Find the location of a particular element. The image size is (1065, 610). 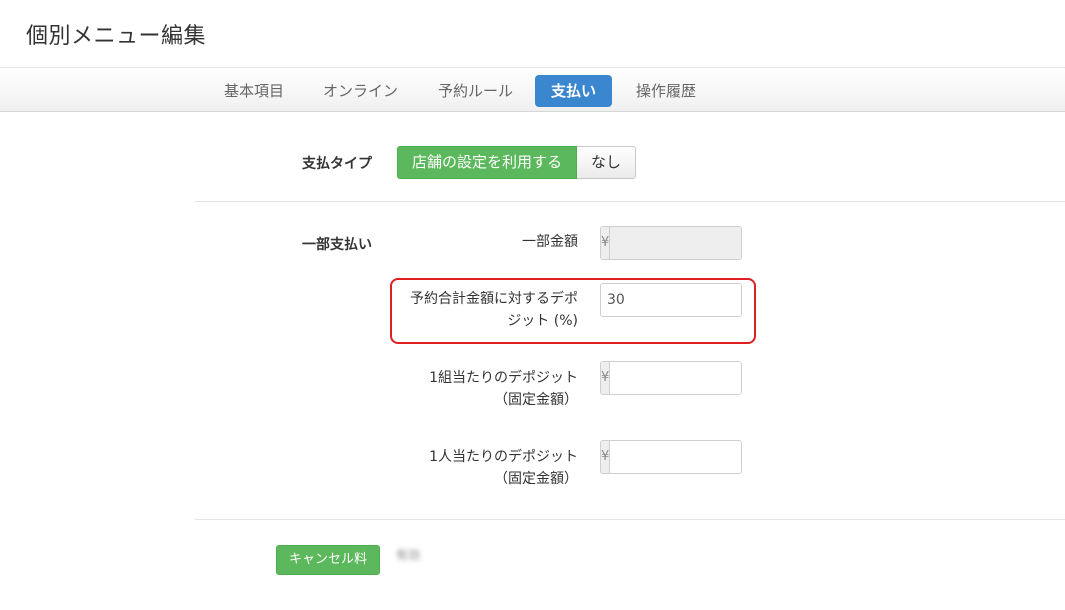

deposit-per-person-input-group: ¥ is located at coordinates (671, 457).